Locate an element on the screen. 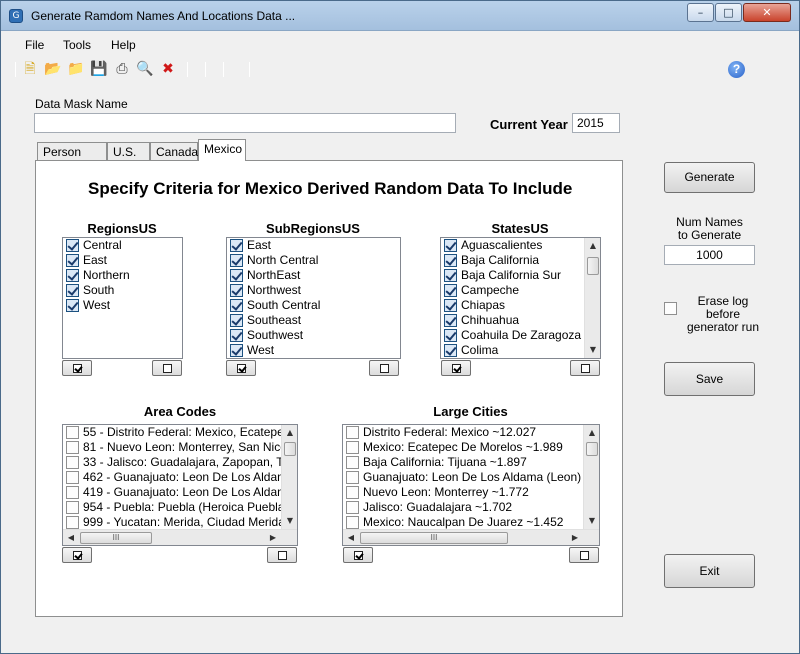 The height and width of the screenshot is (654, 800). list-item: Coahuila De Zaragoza is located at coordinates (520, 335).